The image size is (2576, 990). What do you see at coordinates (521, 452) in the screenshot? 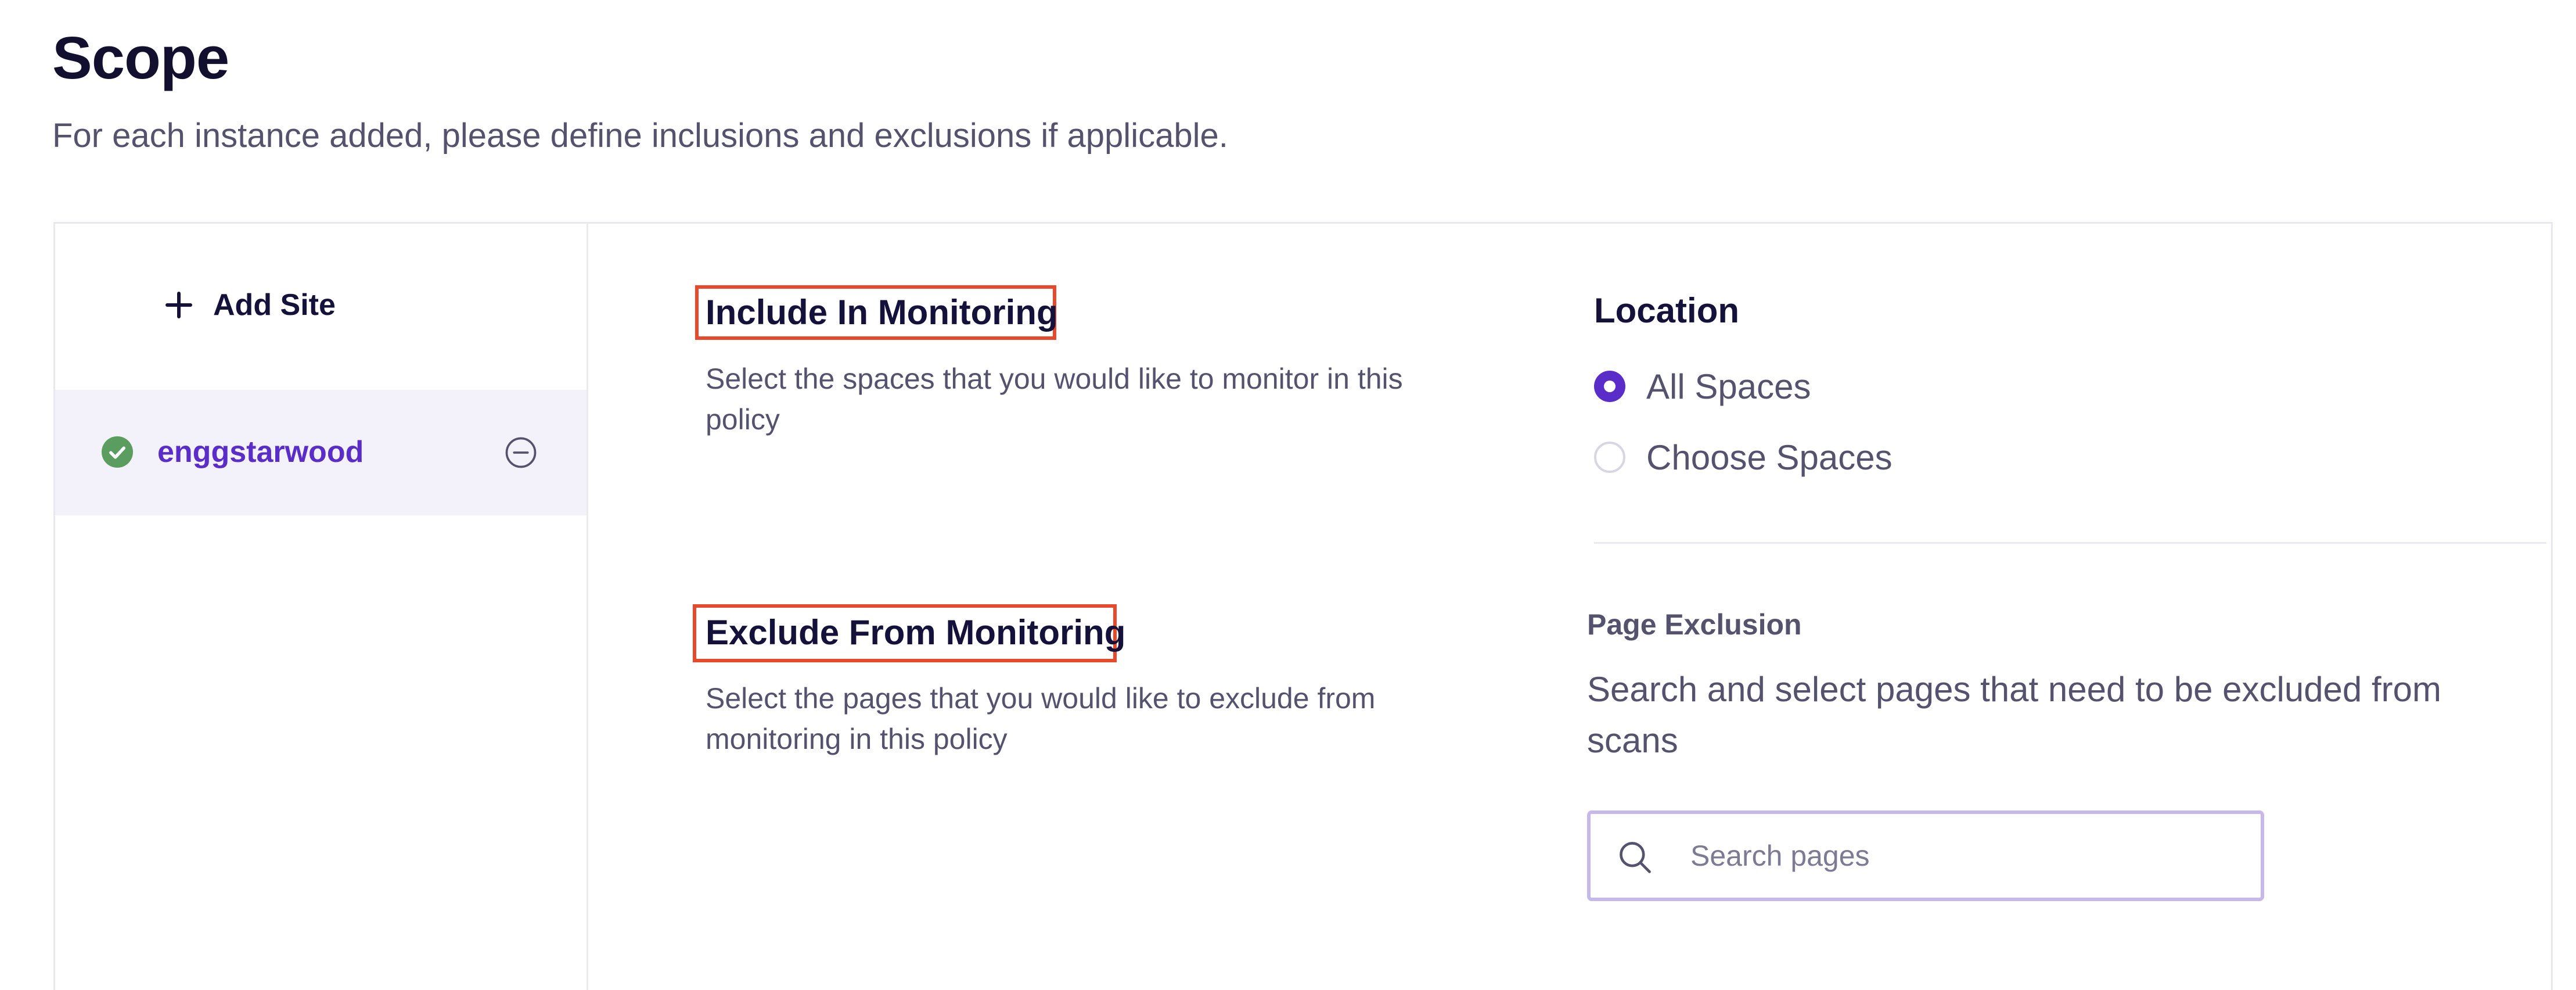
I see `minus-circle-icon` at bounding box center [521, 452].